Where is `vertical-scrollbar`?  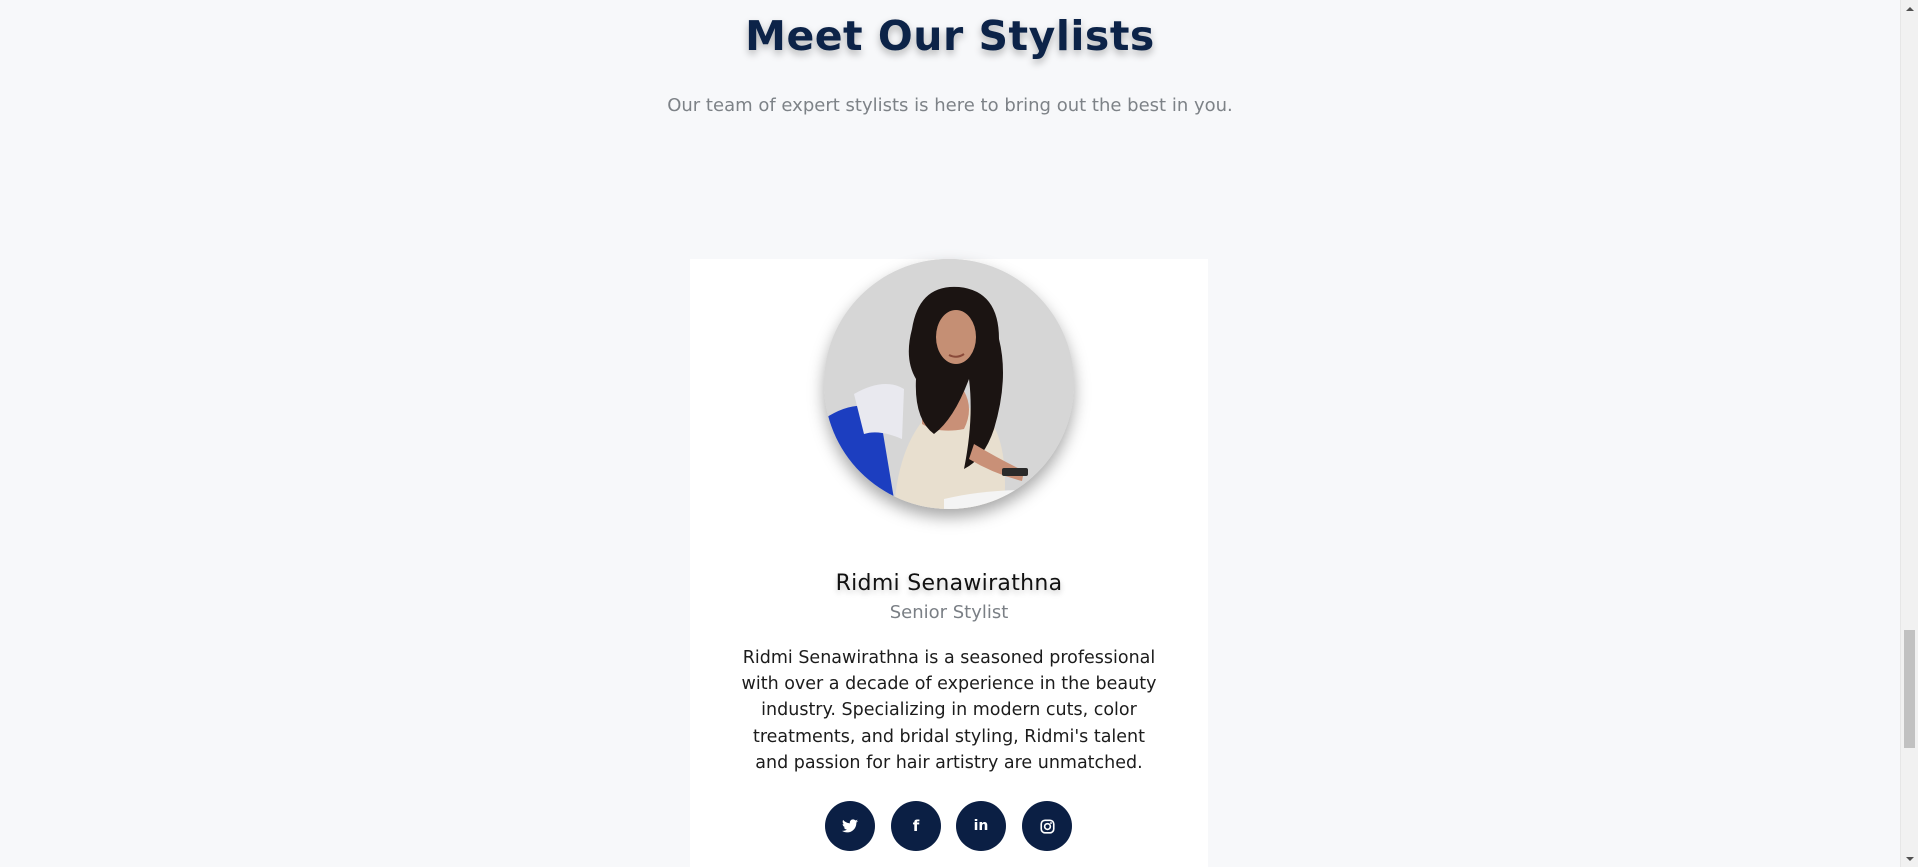 vertical-scrollbar is located at coordinates (1909, 433).